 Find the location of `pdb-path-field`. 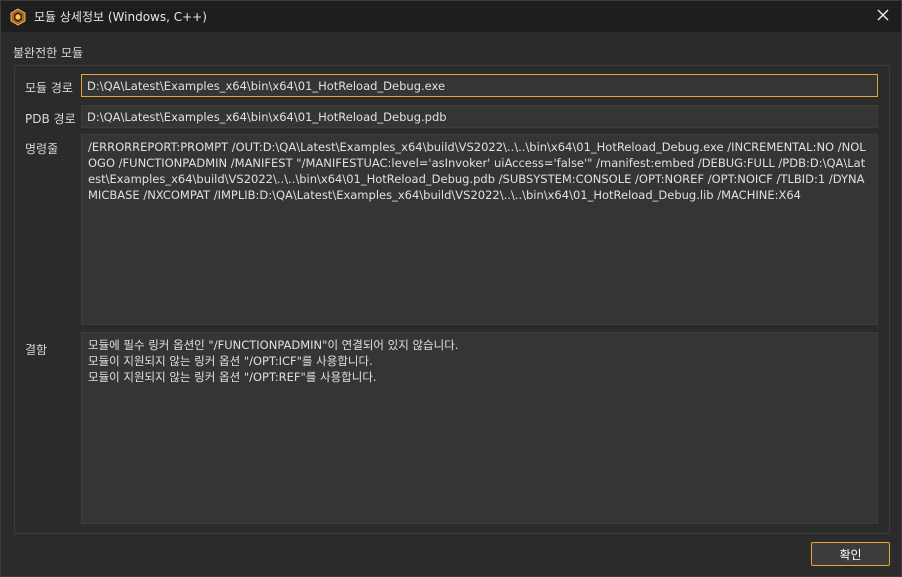

pdb-path-field is located at coordinates (479, 116).